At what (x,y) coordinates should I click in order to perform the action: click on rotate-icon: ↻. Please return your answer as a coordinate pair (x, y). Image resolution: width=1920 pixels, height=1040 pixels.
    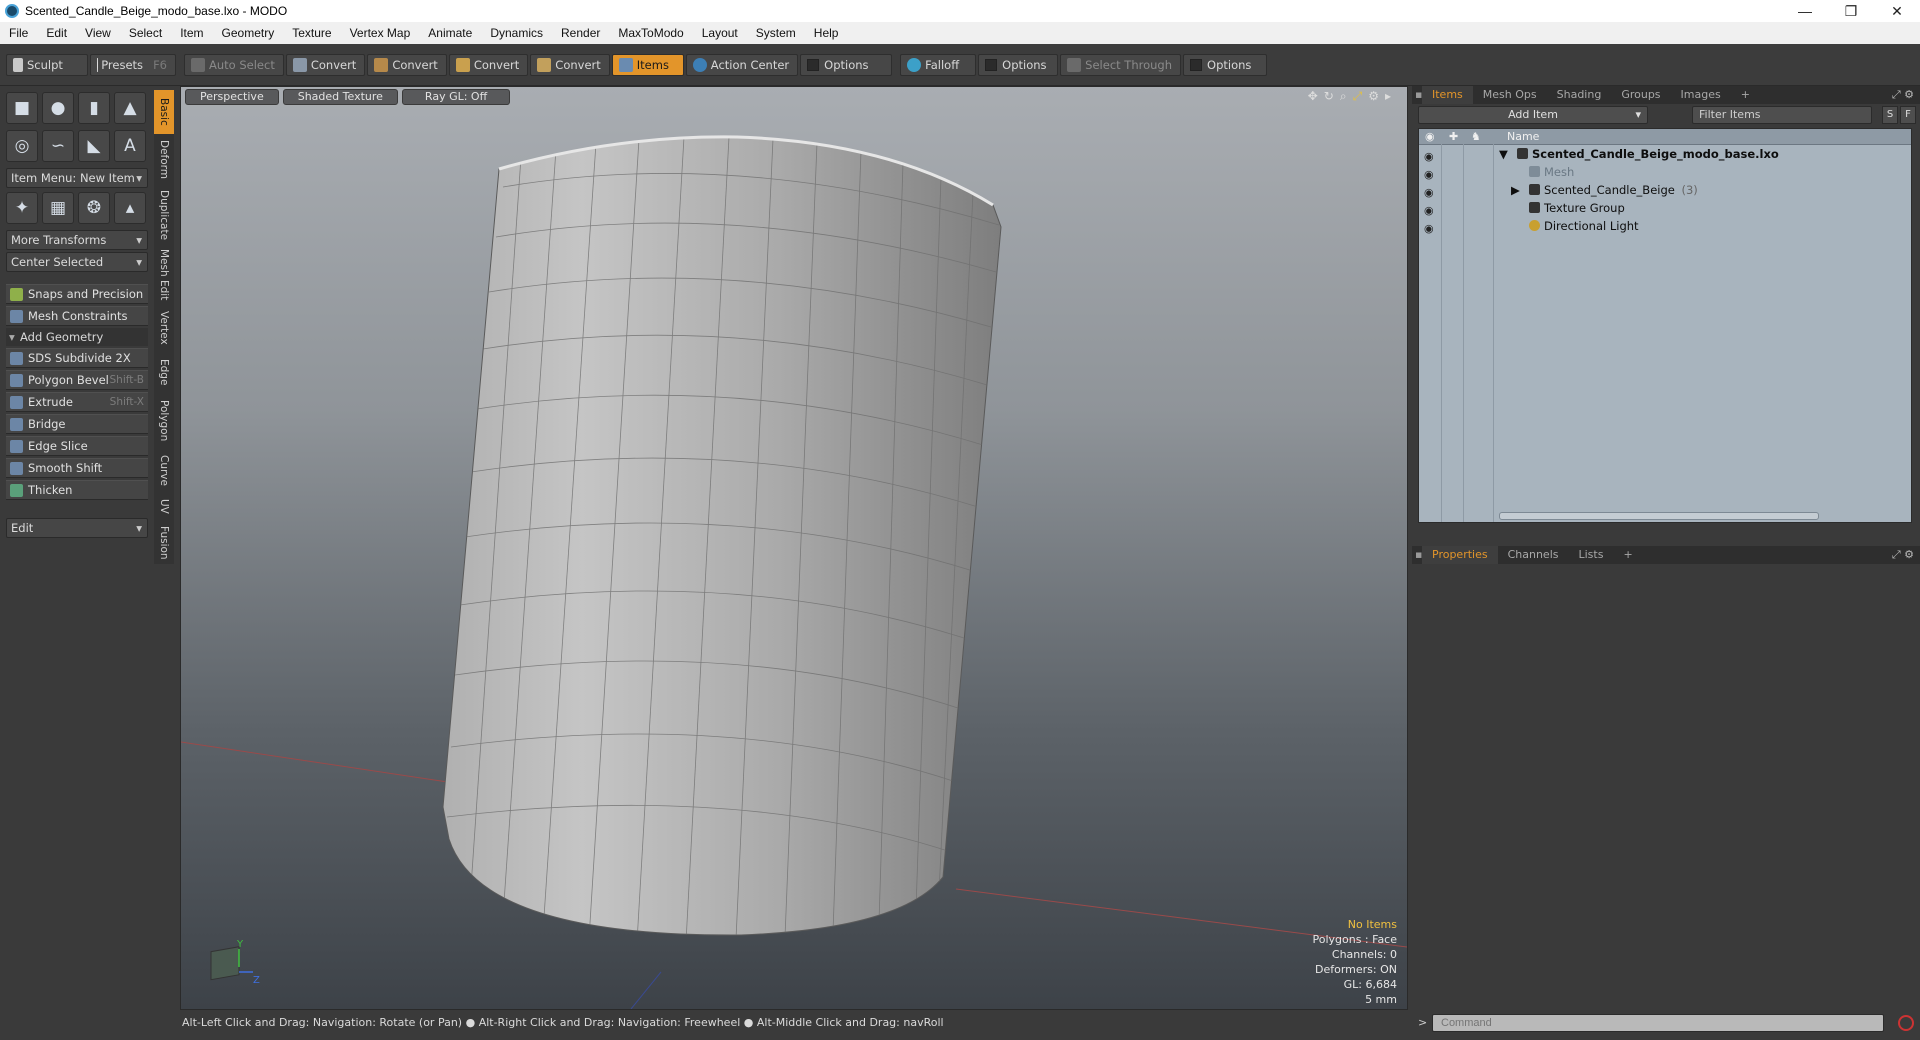
    Looking at the image, I should click on (1329, 96).